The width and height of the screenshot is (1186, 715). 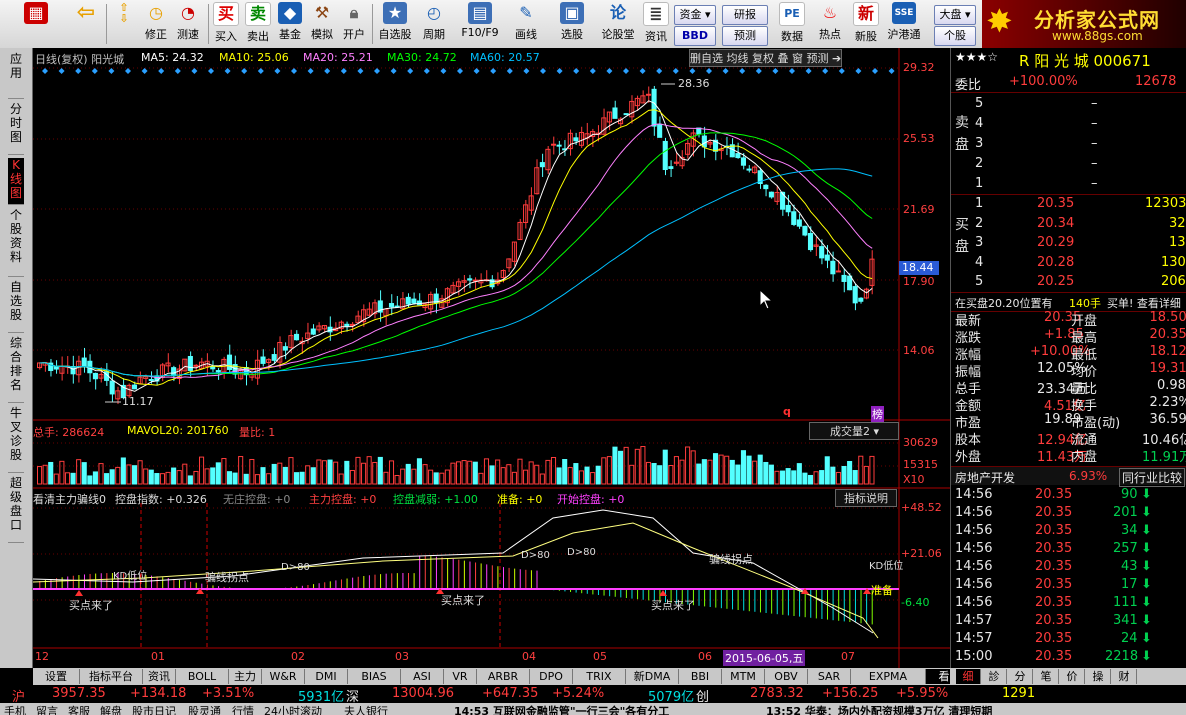 I want to click on indicator-tab: DMI, so click(x=326, y=676).